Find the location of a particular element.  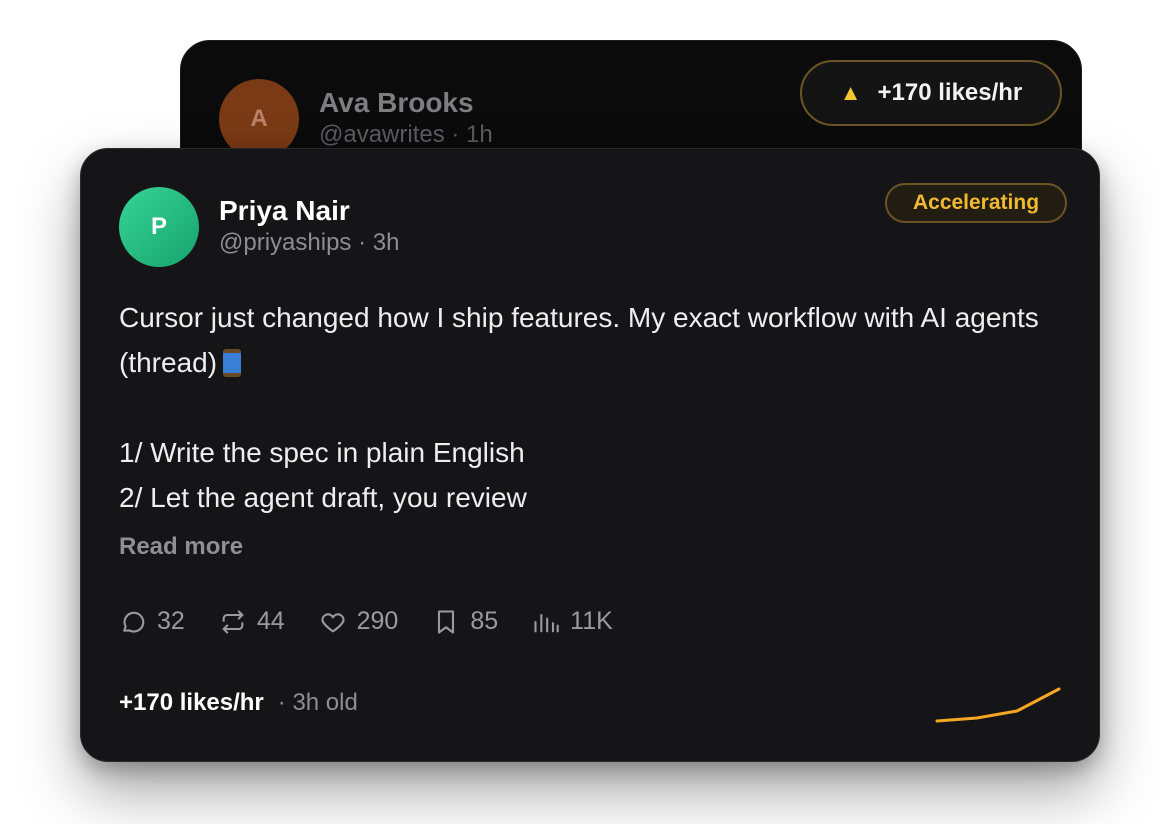

author-name: Priya Nair is located at coordinates (284, 211).